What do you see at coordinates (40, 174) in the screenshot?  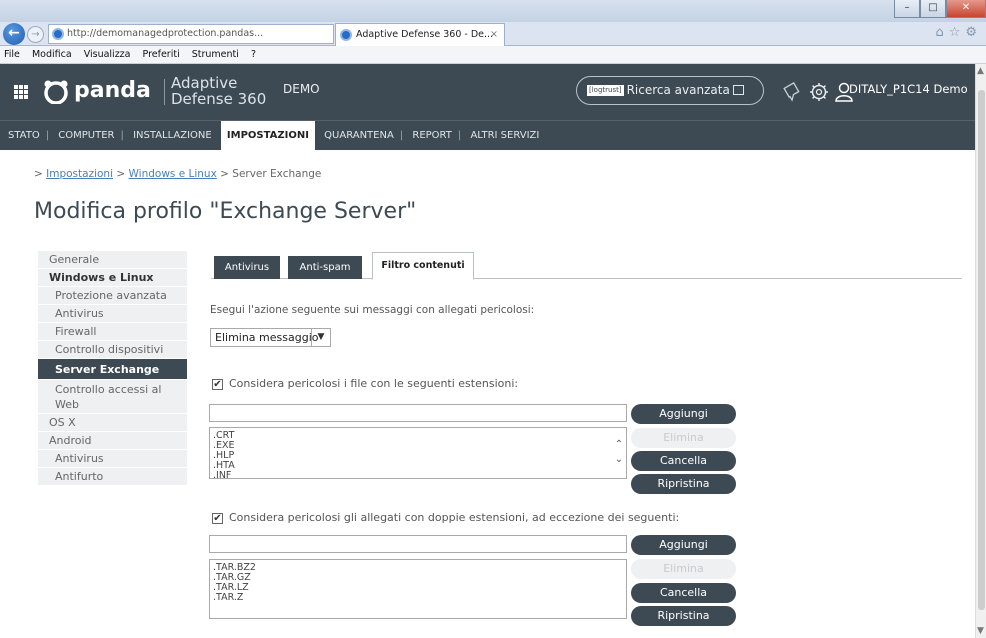 I see `breadcrumb-prefix: >` at bounding box center [40, 174].